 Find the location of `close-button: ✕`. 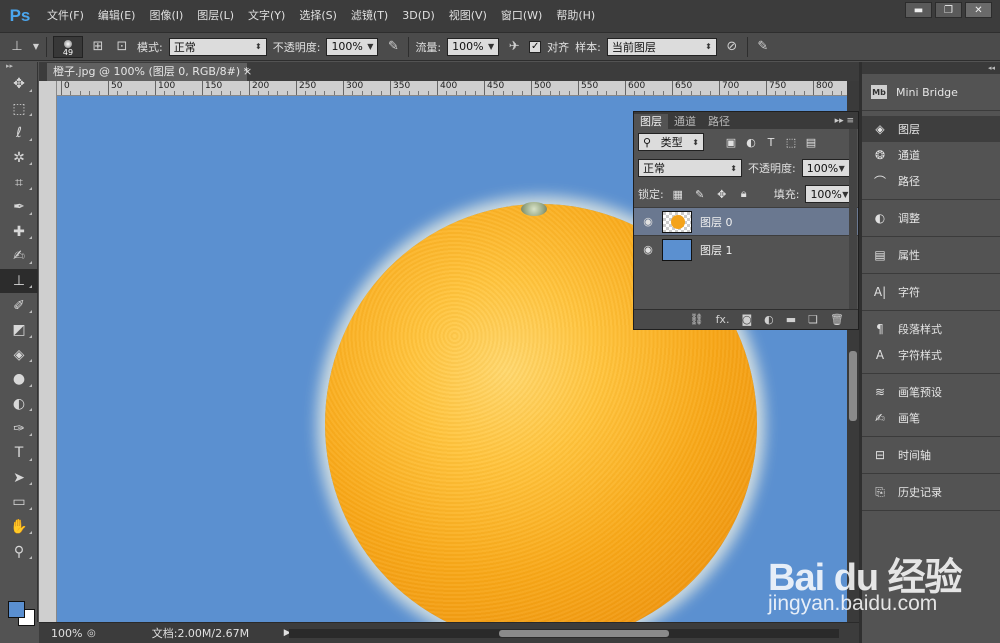

close-button: ✕ is located at coordinates (978, 10).